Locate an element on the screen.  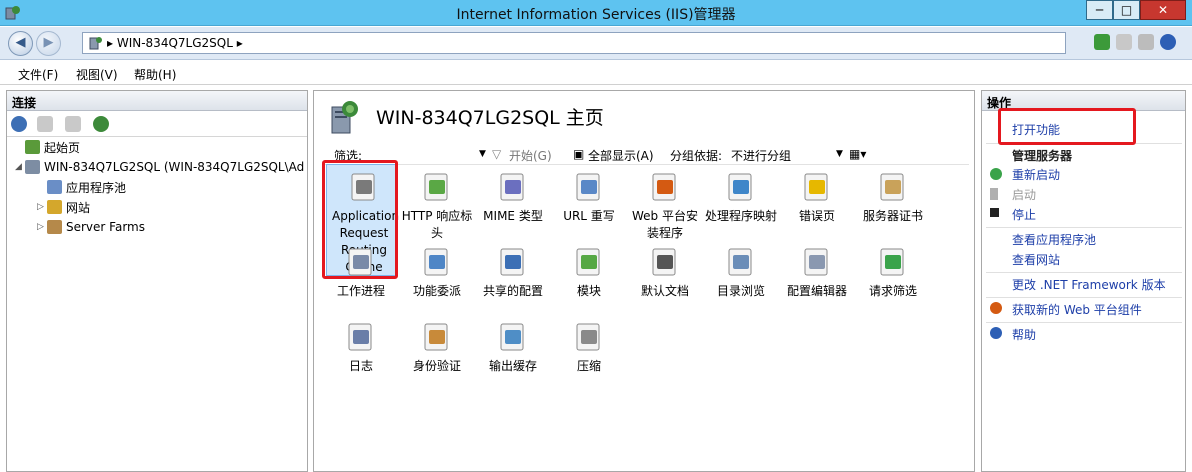
feature-label: 日志 is located at coordinates (360, 366).